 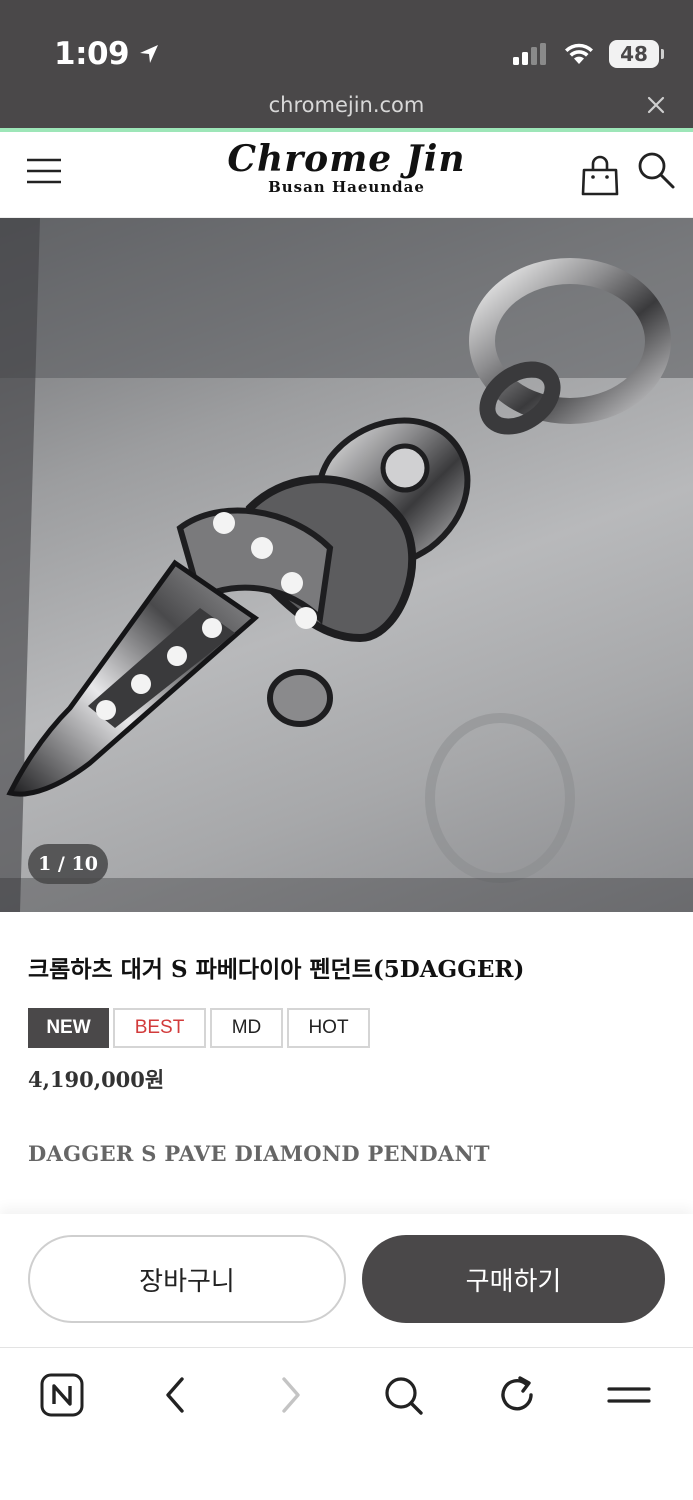 I want to click on status-time: 1:09, so click(x=107, y=54).